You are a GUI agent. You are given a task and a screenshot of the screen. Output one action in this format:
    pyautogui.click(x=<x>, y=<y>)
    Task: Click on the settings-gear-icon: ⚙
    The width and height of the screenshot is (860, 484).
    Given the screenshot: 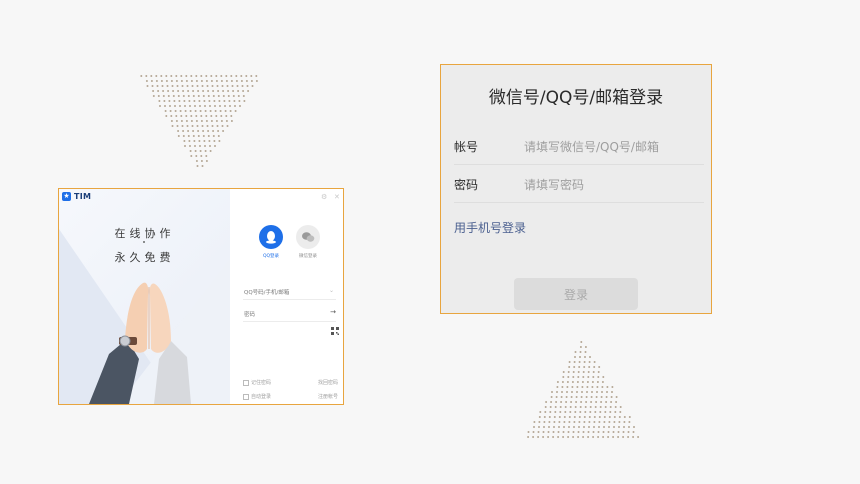 What is the action you would take?
    pyautogui.click(x=324, y=197)
    